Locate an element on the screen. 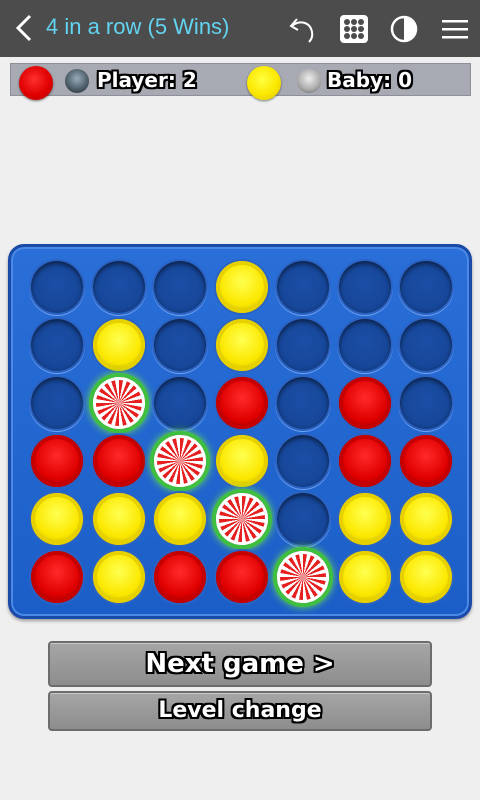 The image size is (480, 800). menu-icon is located at coordinates (455, 29).